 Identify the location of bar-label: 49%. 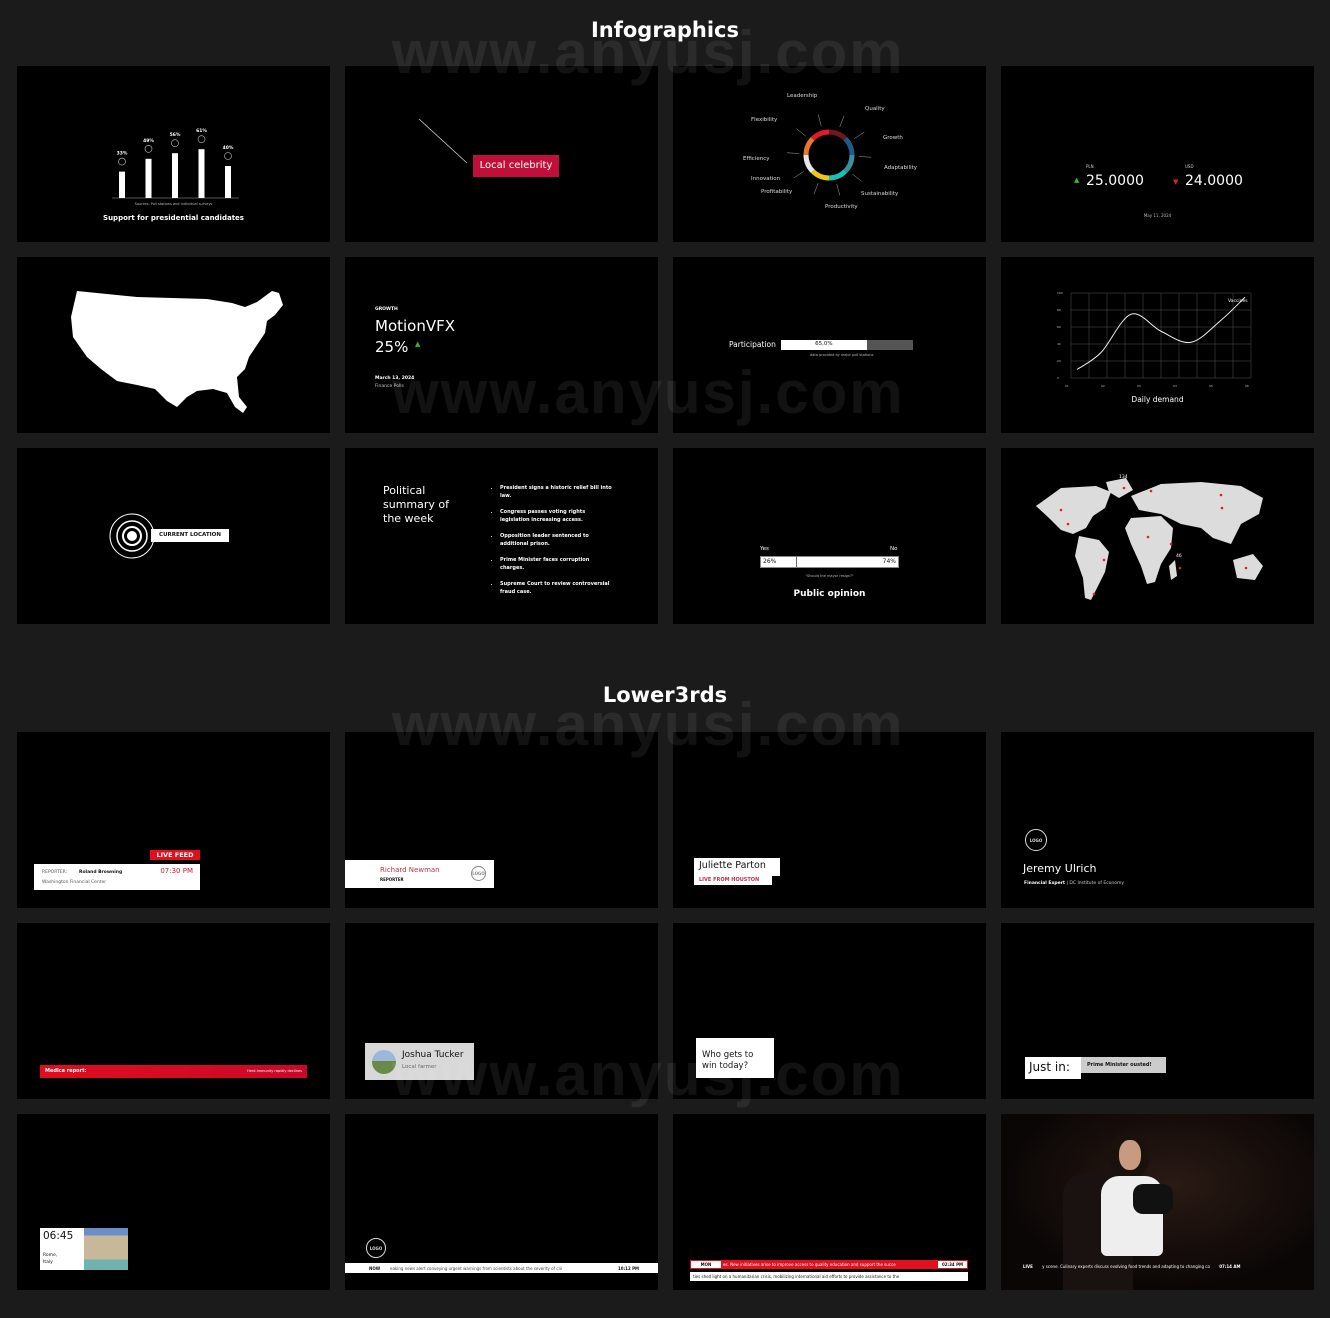
(148, 141).